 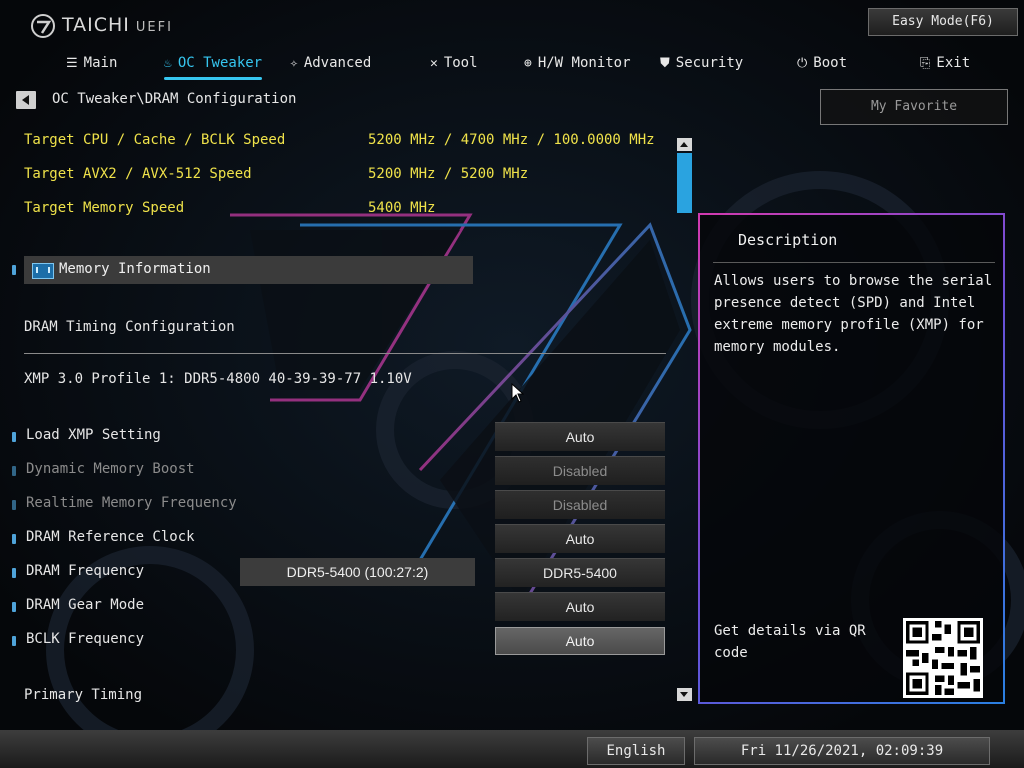 What do you see at coordinates (580, 470) in the screenshot?
I see `dynamic-memory-boost-dropdown: Disabled` at bounding box center [580, 470].